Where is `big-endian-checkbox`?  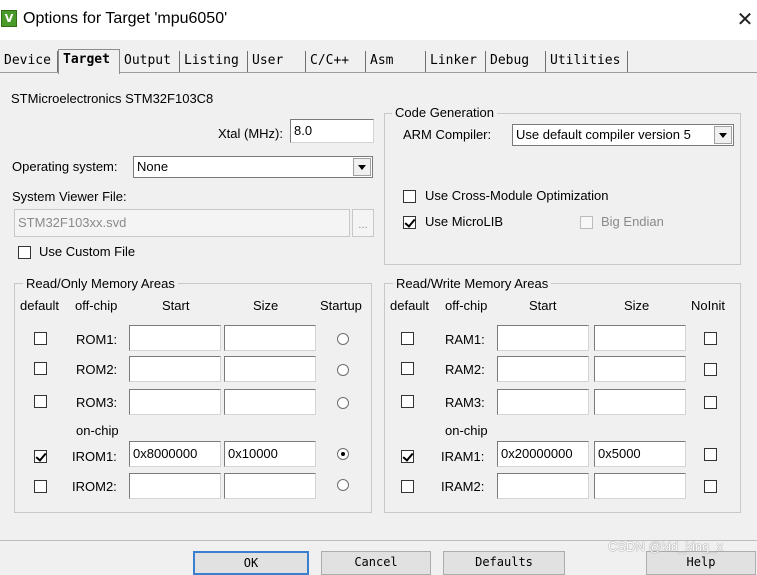 big-endian-checkbox is located at coordinates (586, 222).